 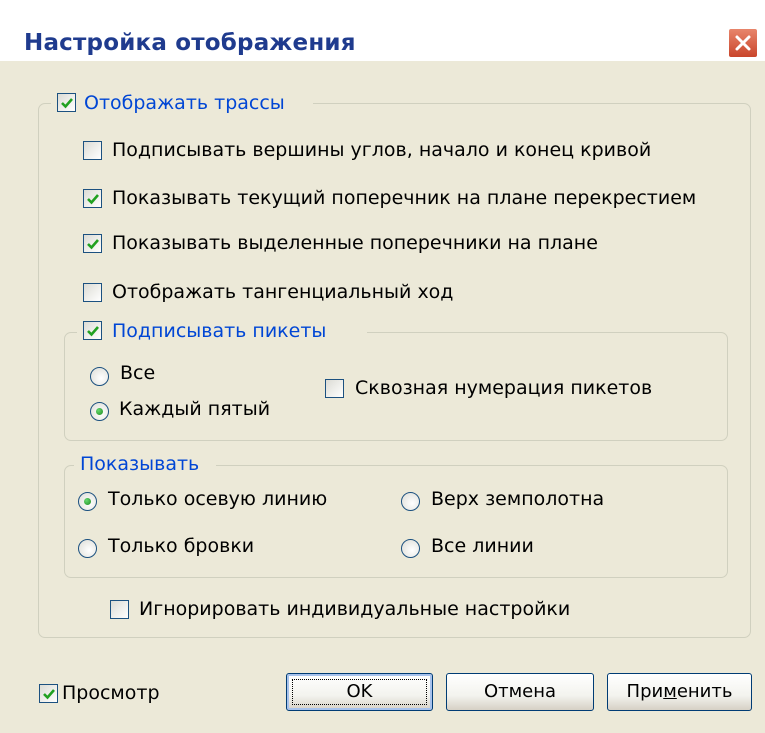 I want to click on show-axis-only-radio, so click(x=87, y=501).